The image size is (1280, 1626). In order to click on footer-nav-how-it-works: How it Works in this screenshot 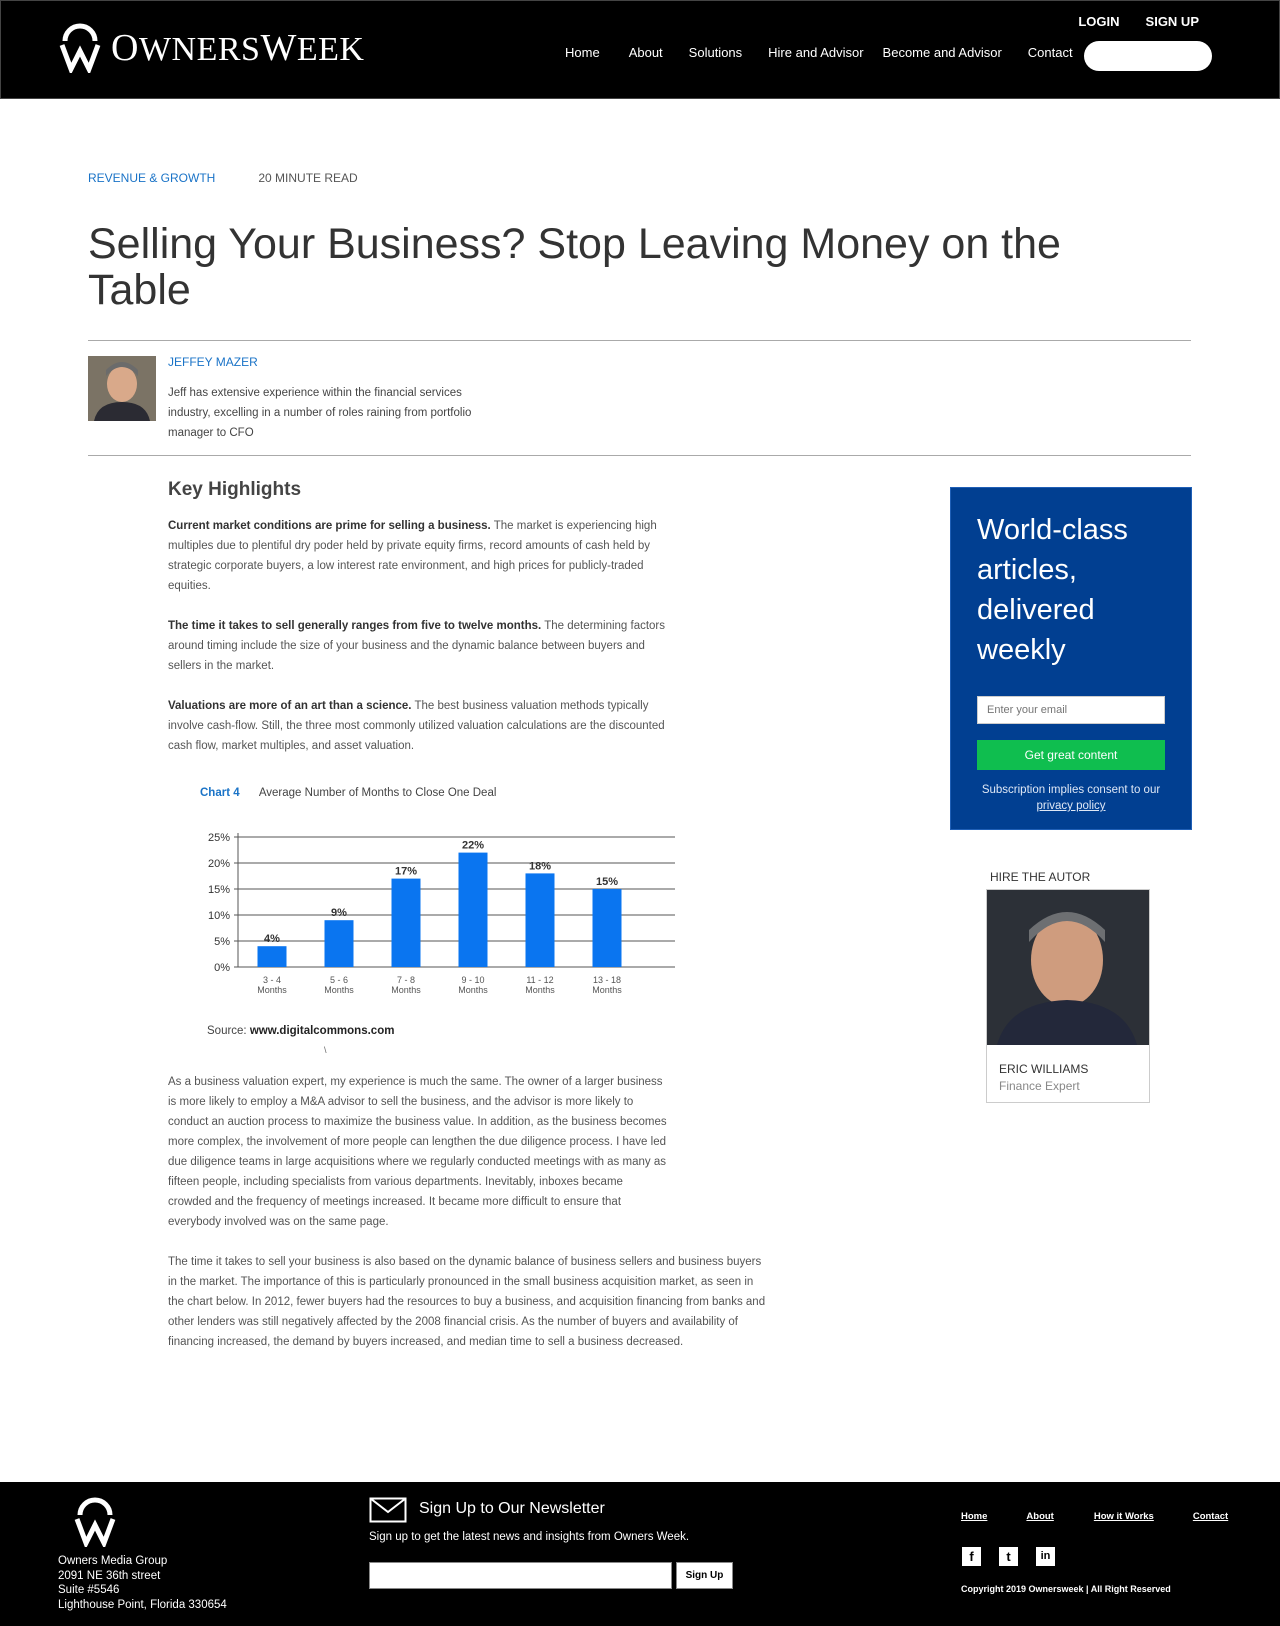, I will do `click(1124, 1516)`.